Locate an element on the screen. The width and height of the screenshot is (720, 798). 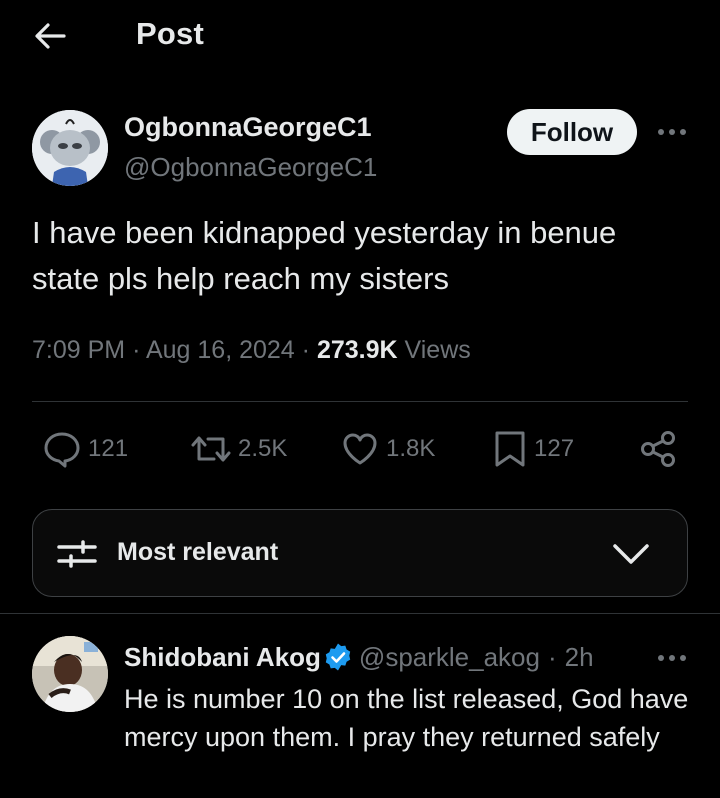
verified-icon is located at coordinates (338, 657).